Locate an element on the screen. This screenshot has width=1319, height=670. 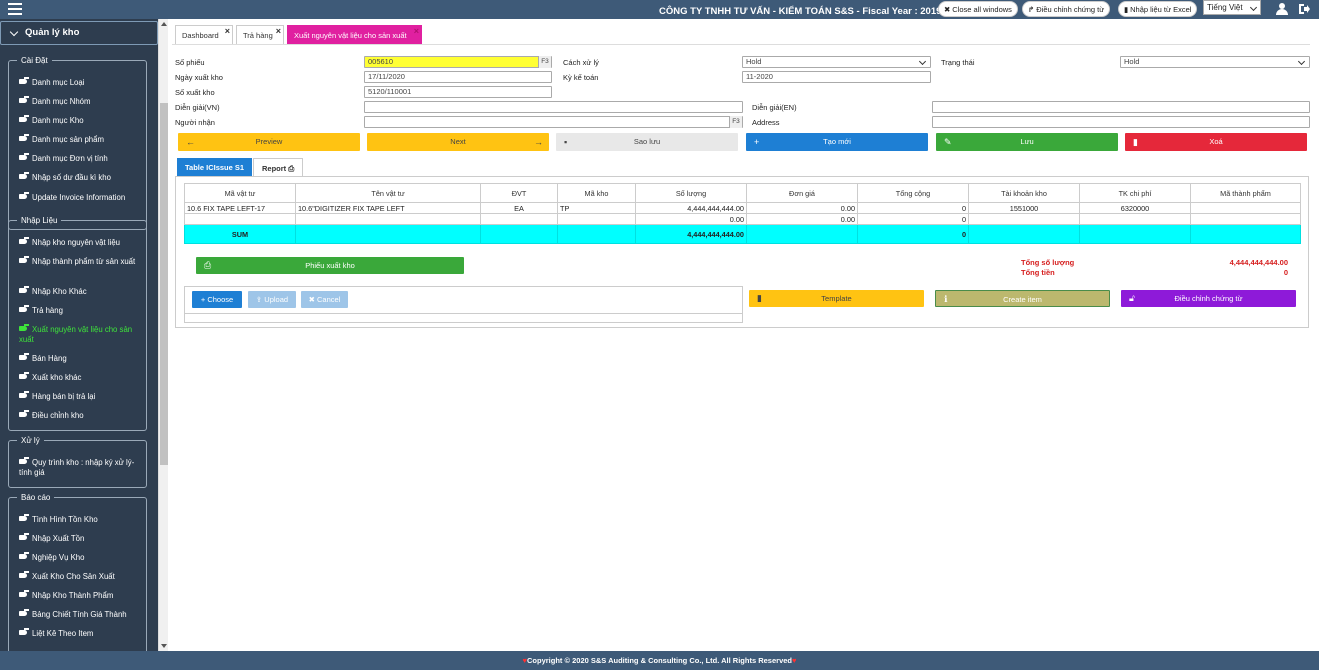
scroll-down-icon is located at coordinates (164, 646).